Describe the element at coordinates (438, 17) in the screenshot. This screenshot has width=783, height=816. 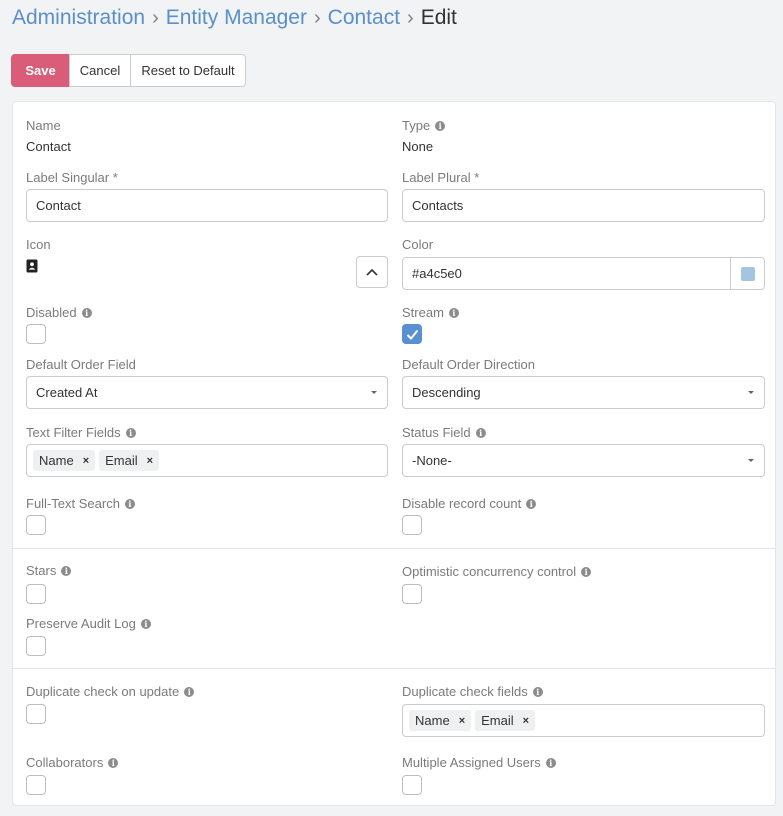
I see `breadcrumb-current: Edit` at that location.